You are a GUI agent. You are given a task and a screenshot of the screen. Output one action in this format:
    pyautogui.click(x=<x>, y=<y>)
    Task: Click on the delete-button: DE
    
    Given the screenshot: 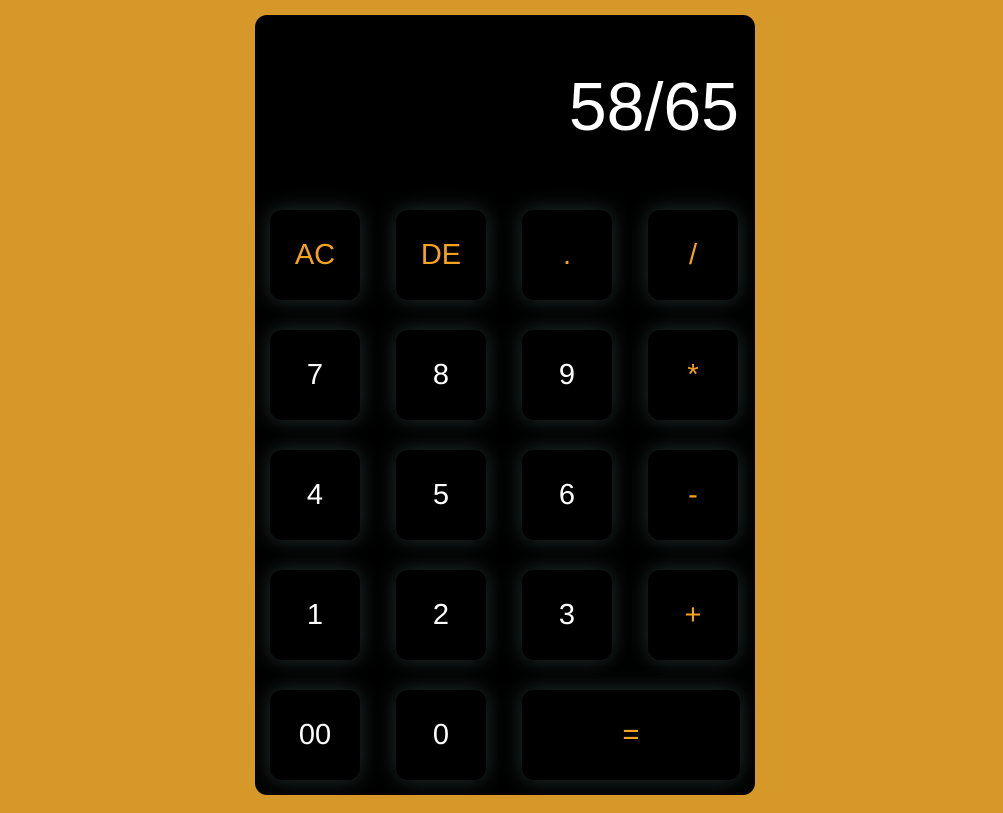 What is the action you would take?
    pyautogui.click(x=441, y=255)
    